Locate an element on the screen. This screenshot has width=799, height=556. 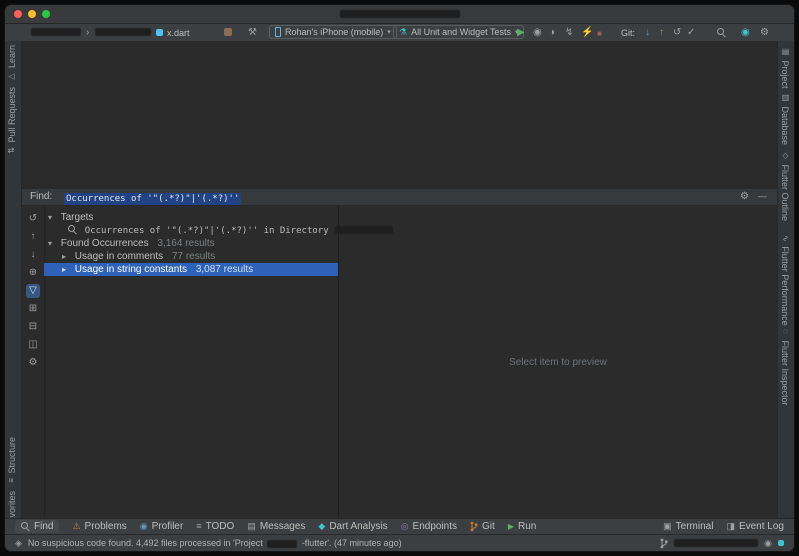
dart-file-icon is located at coordinates (159, 32).